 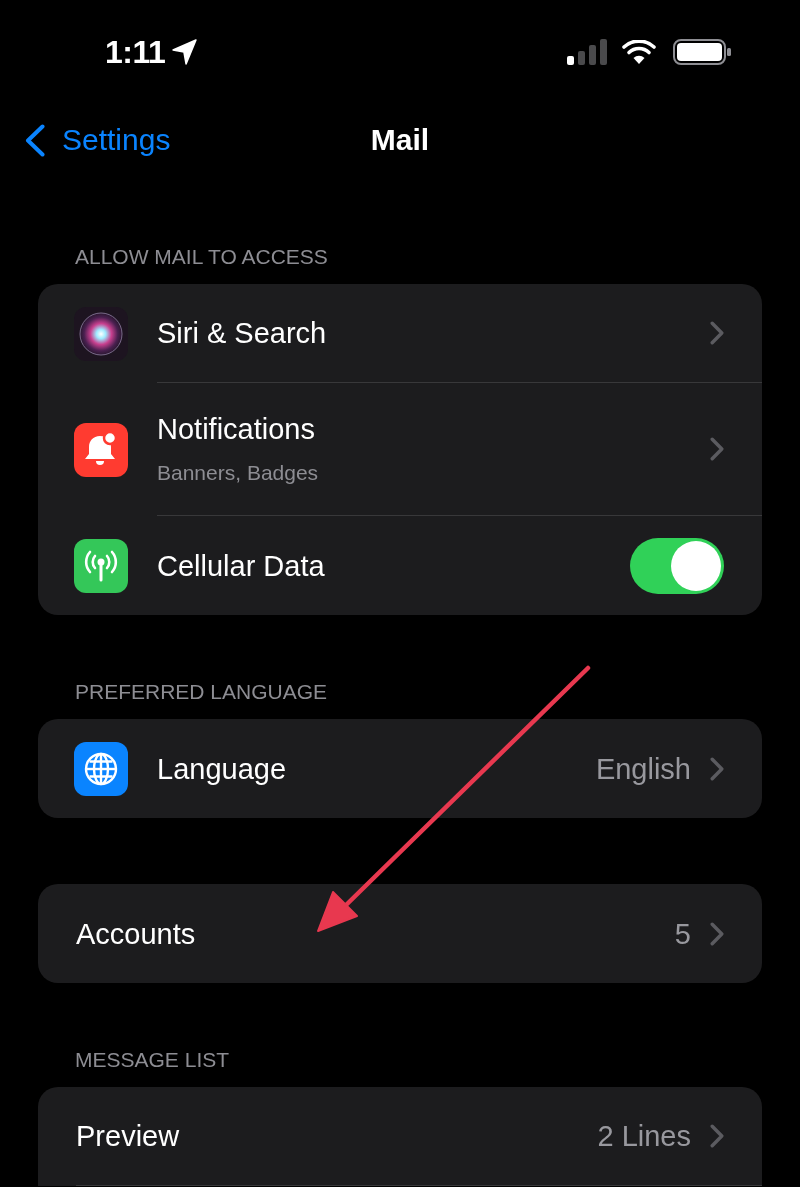 What do you see at coordinates (98, 140) in the screenshot?
I see `back-button: Settings` at bounding box center [98, 140].